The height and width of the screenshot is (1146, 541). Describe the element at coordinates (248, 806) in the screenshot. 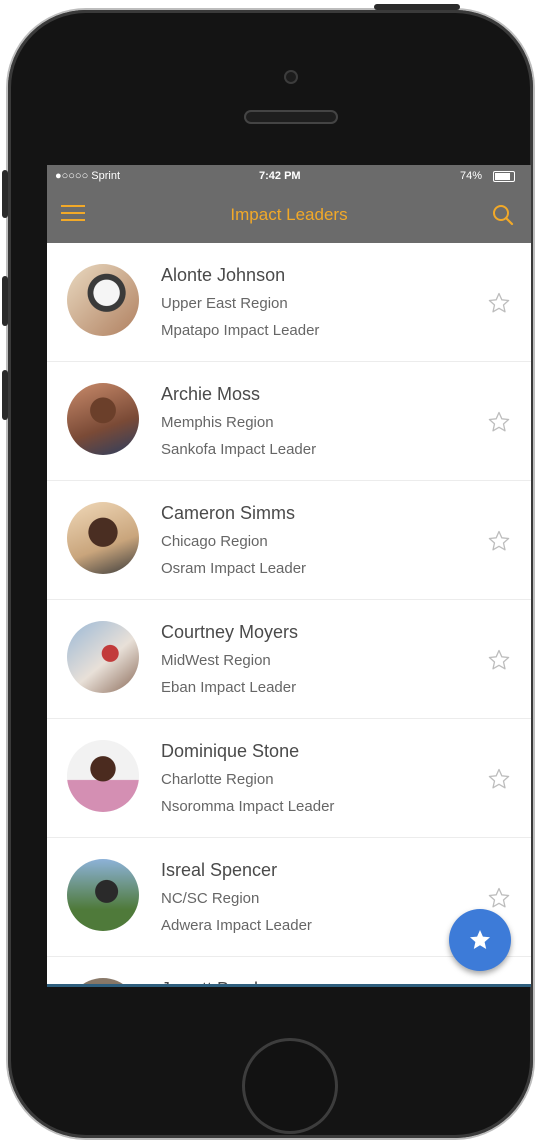

I see `leader-role: Nsoromma Impact Leader` at that location.